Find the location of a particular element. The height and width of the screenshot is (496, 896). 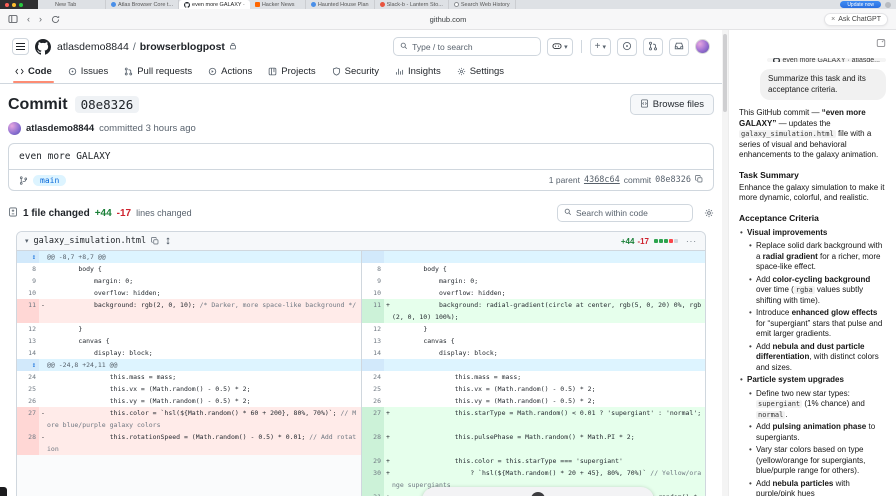

tab-haunted-house-plan: Haunted House Plan is located at coordinates (340, 4).